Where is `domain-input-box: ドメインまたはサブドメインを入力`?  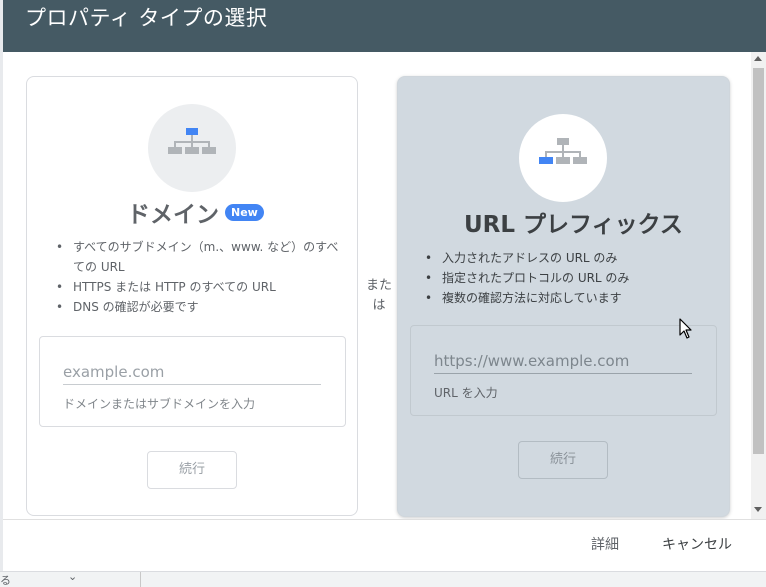
domain-input-box: ドメインまたはサブドメインを入力 is located at coordinates (192, 381).